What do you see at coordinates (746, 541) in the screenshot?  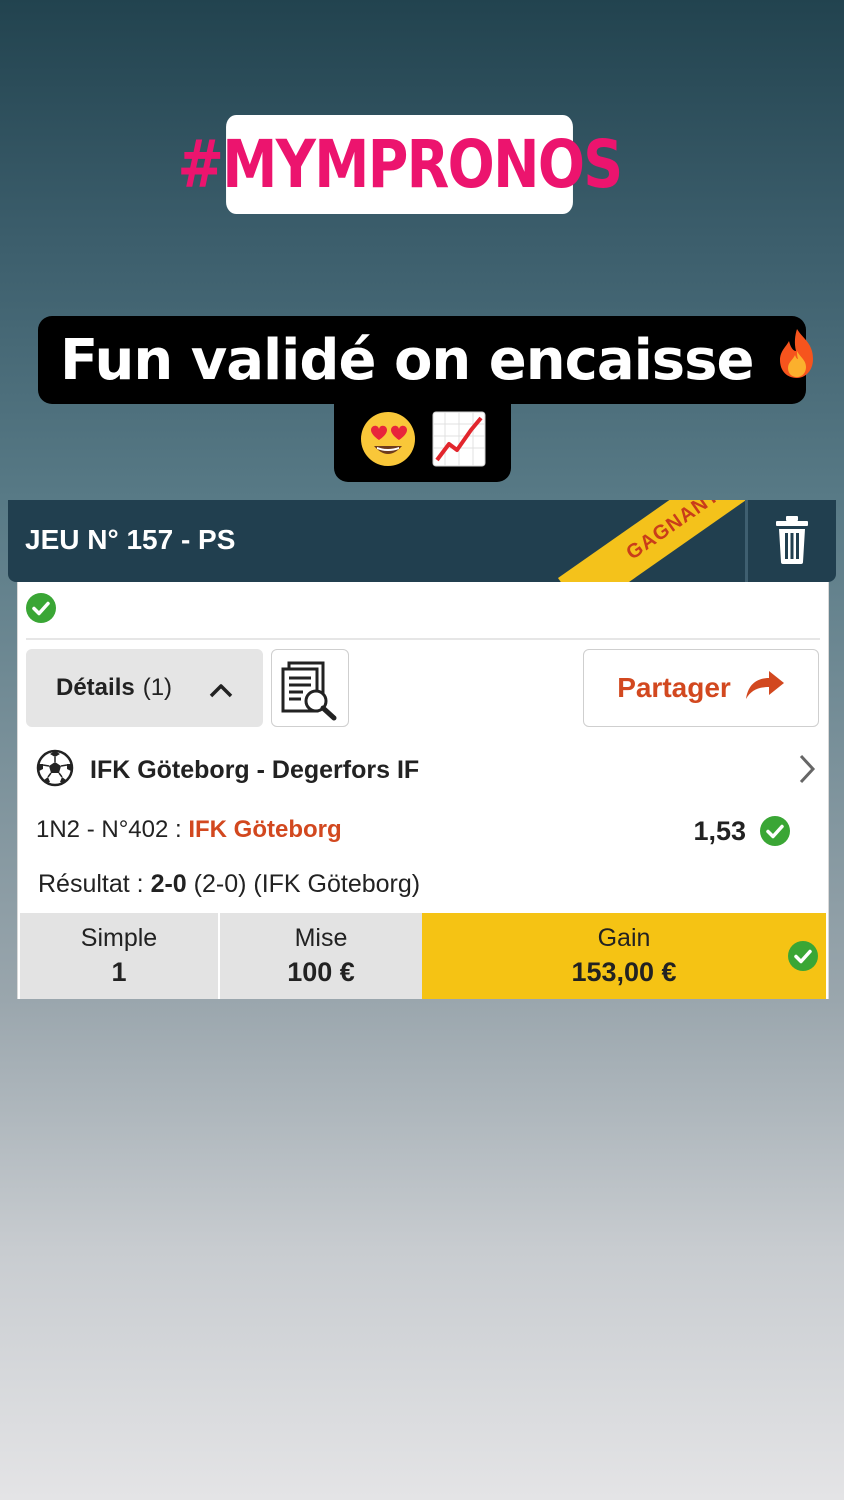 I see `header-divider` at bounding box center [746, 541].